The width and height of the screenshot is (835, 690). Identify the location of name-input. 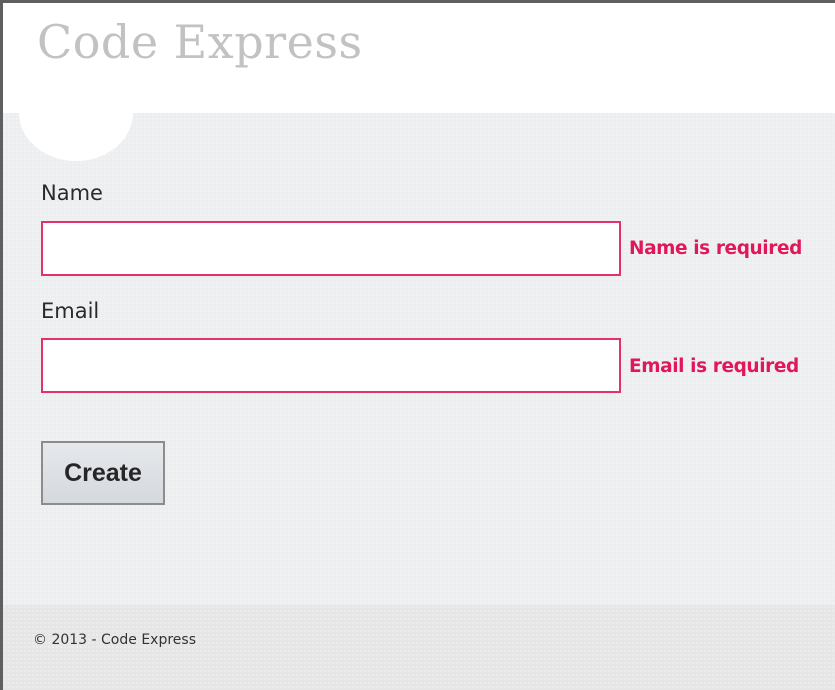
(331, 248).